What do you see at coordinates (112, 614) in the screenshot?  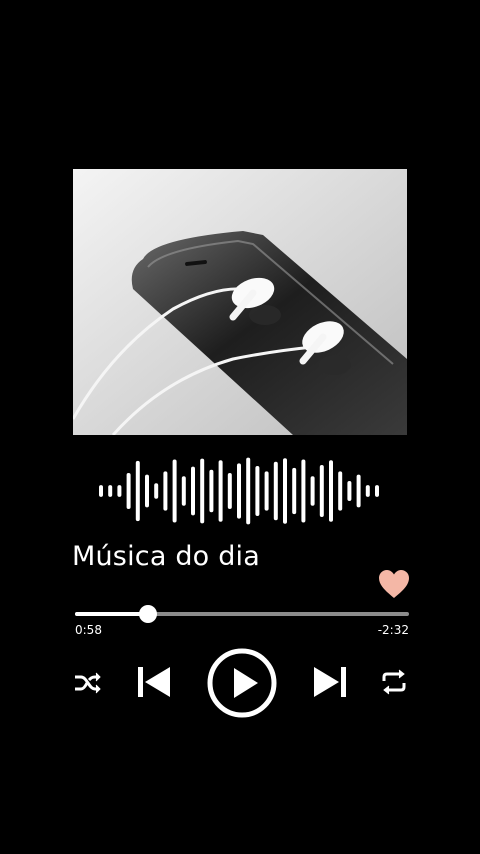 I see `progress-fill` at bounding box center [112, 614].